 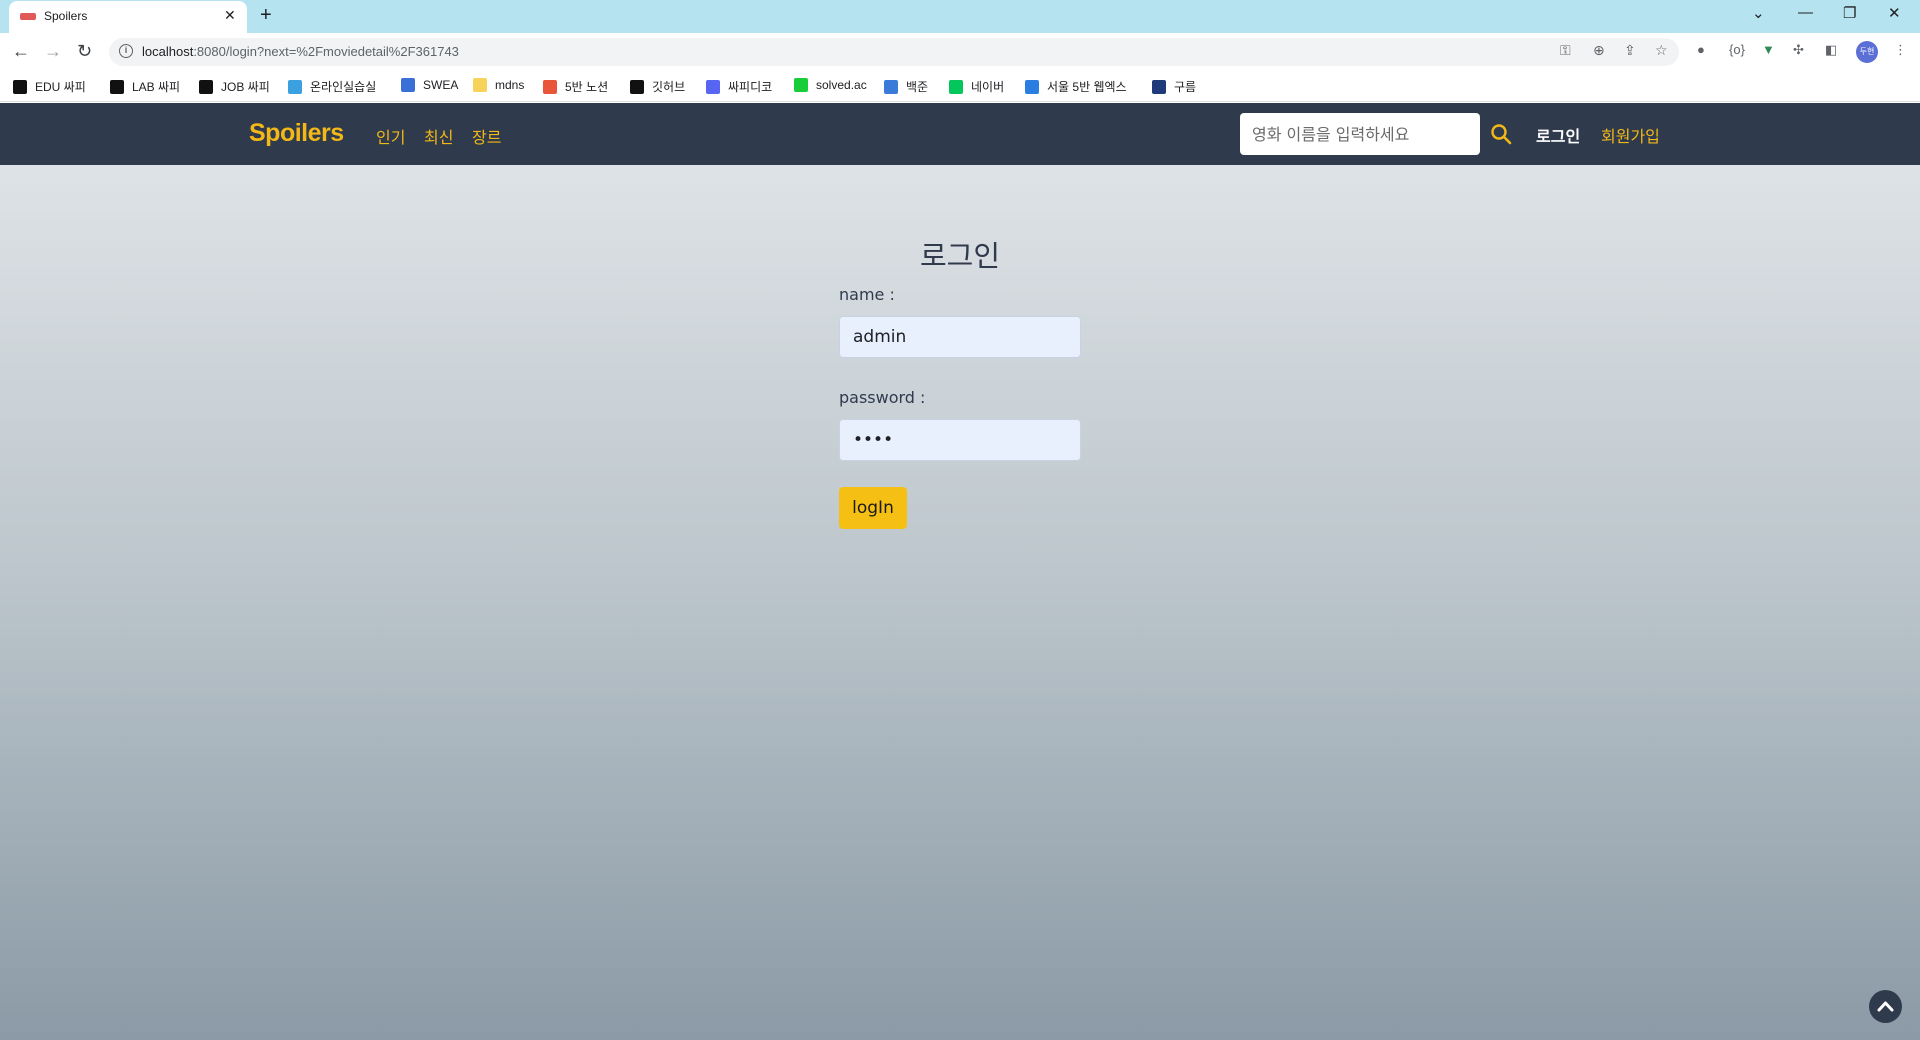 I want to click on chevron-up-icon, so click(x=1885, y=1006).